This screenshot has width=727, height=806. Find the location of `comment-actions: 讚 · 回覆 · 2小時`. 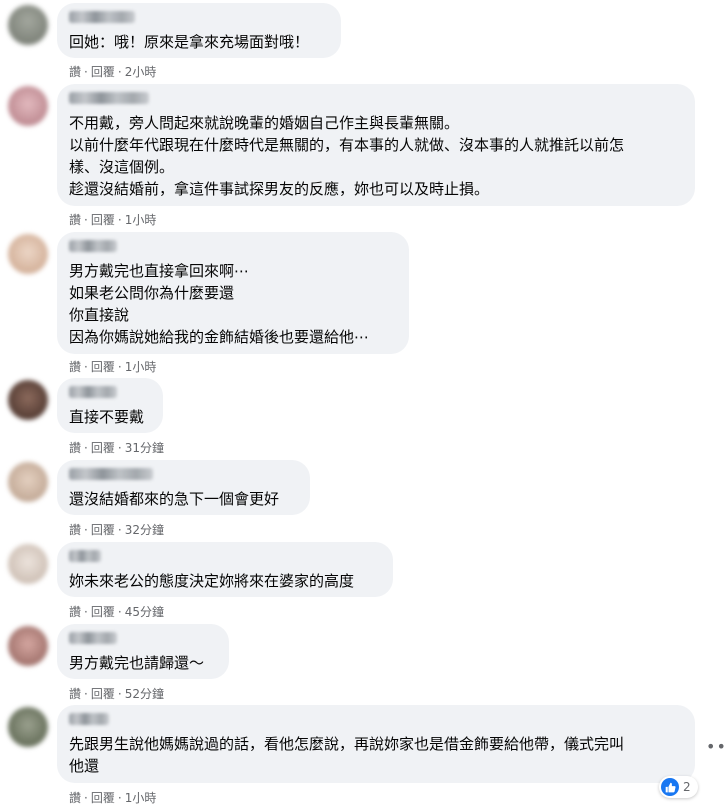

comment-actions: 讚 · 回覆 · 2小時 is located at coordinates (113, 71).